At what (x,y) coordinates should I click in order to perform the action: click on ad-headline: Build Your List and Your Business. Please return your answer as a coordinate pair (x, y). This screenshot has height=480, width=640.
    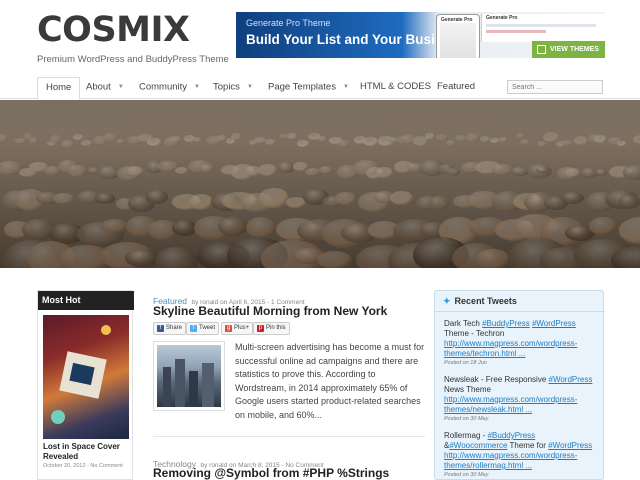
    Looking at the image, I should click on (356, 39).